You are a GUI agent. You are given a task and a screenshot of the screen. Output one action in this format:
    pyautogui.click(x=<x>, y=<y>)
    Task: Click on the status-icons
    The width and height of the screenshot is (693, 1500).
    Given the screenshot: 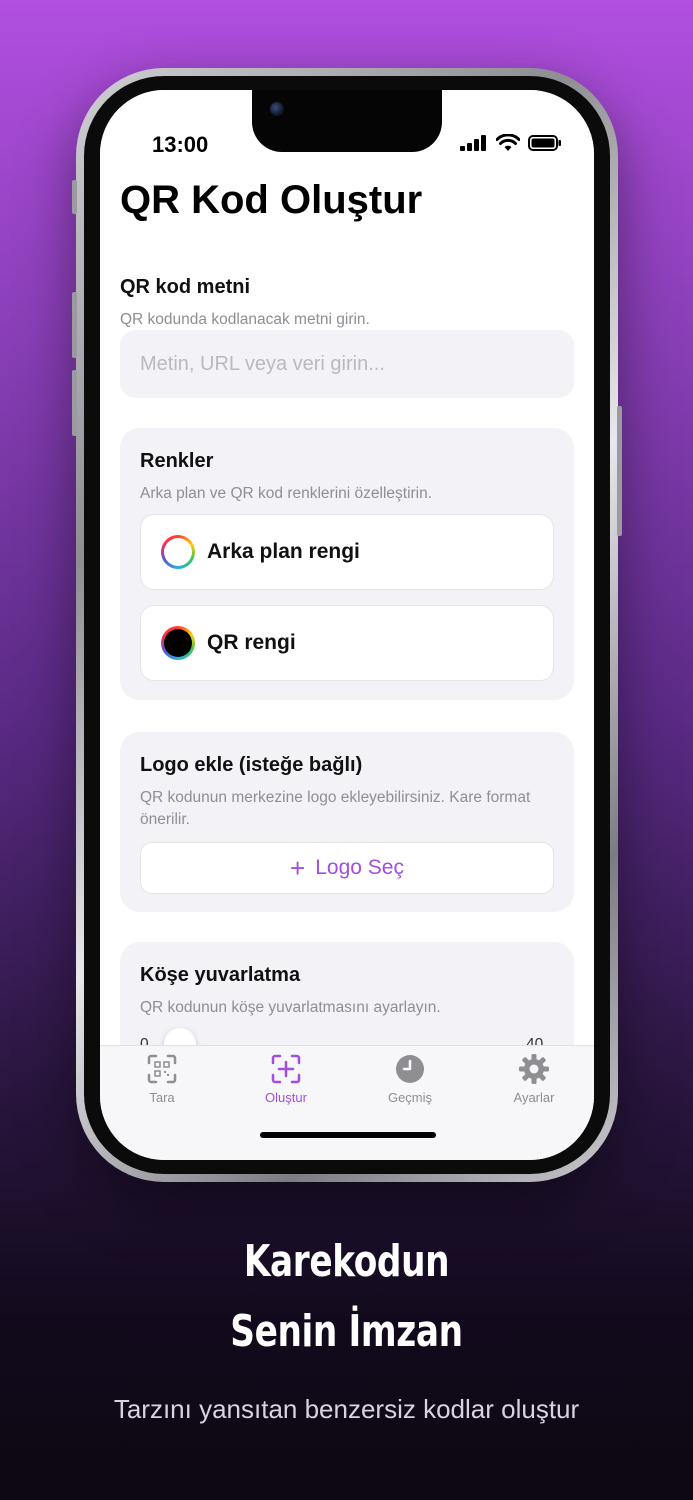 What is the action you would take?
    pyautogui.click(x=511, y=143)
    